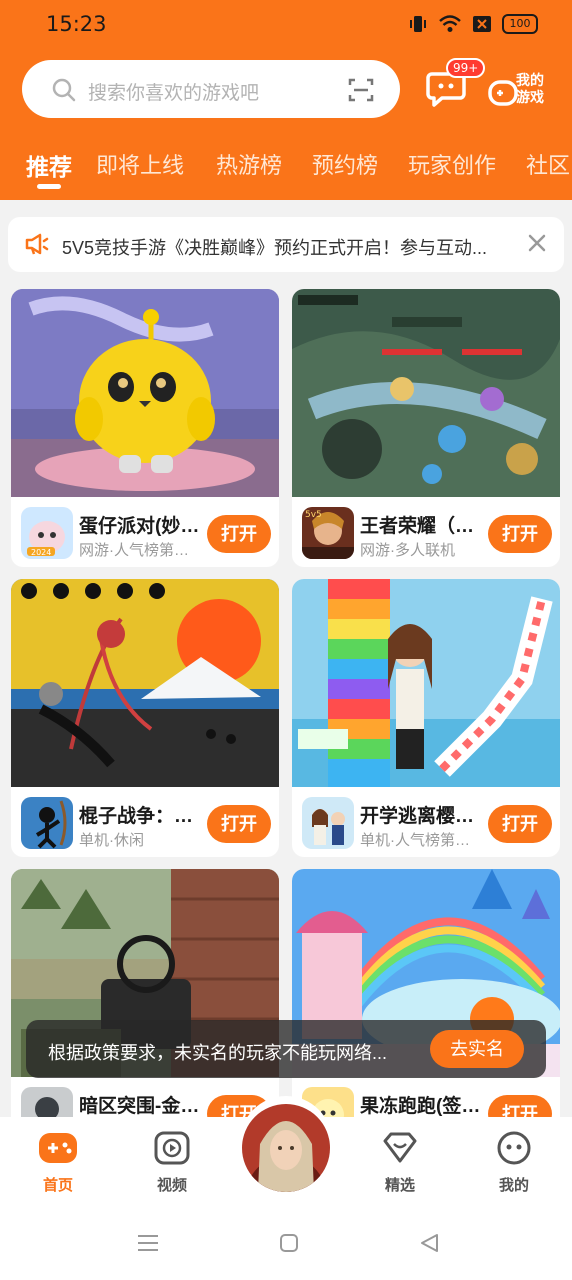 This screenshot has width=572, height=1280. What do you see at coordinates (361, 90) in the screenshot?
I see `scan-icon` at bounding box center [361, 90].